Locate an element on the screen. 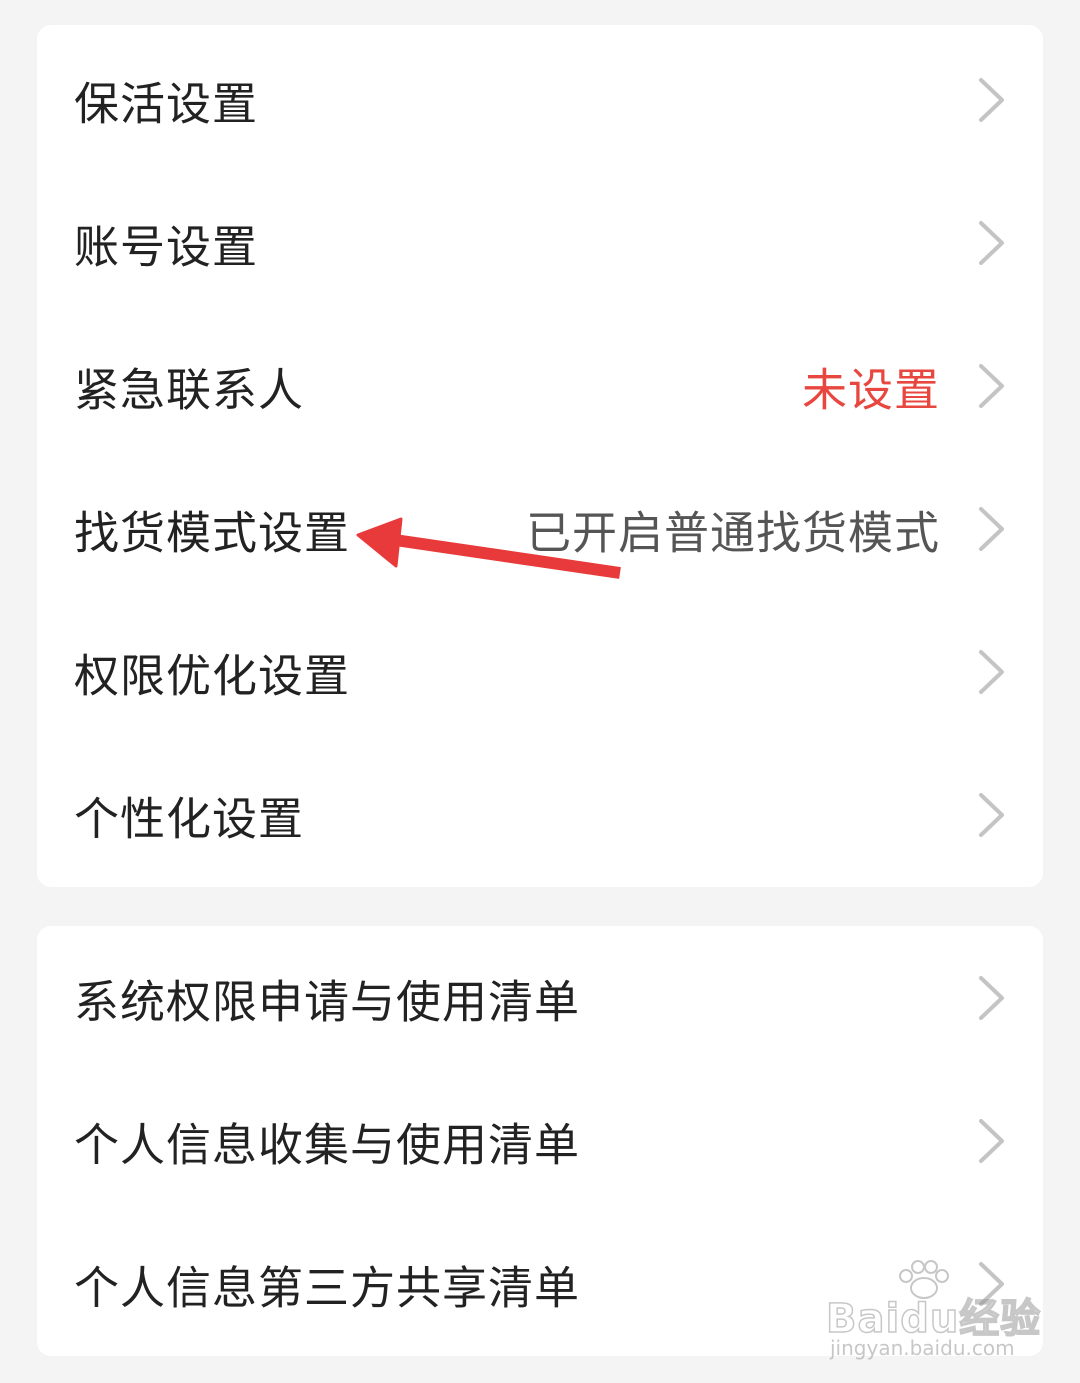 This screenshot has height=1383, width=1080. row-label: 系统权限申请与使用清单 is located at coordinates (327, 1001).